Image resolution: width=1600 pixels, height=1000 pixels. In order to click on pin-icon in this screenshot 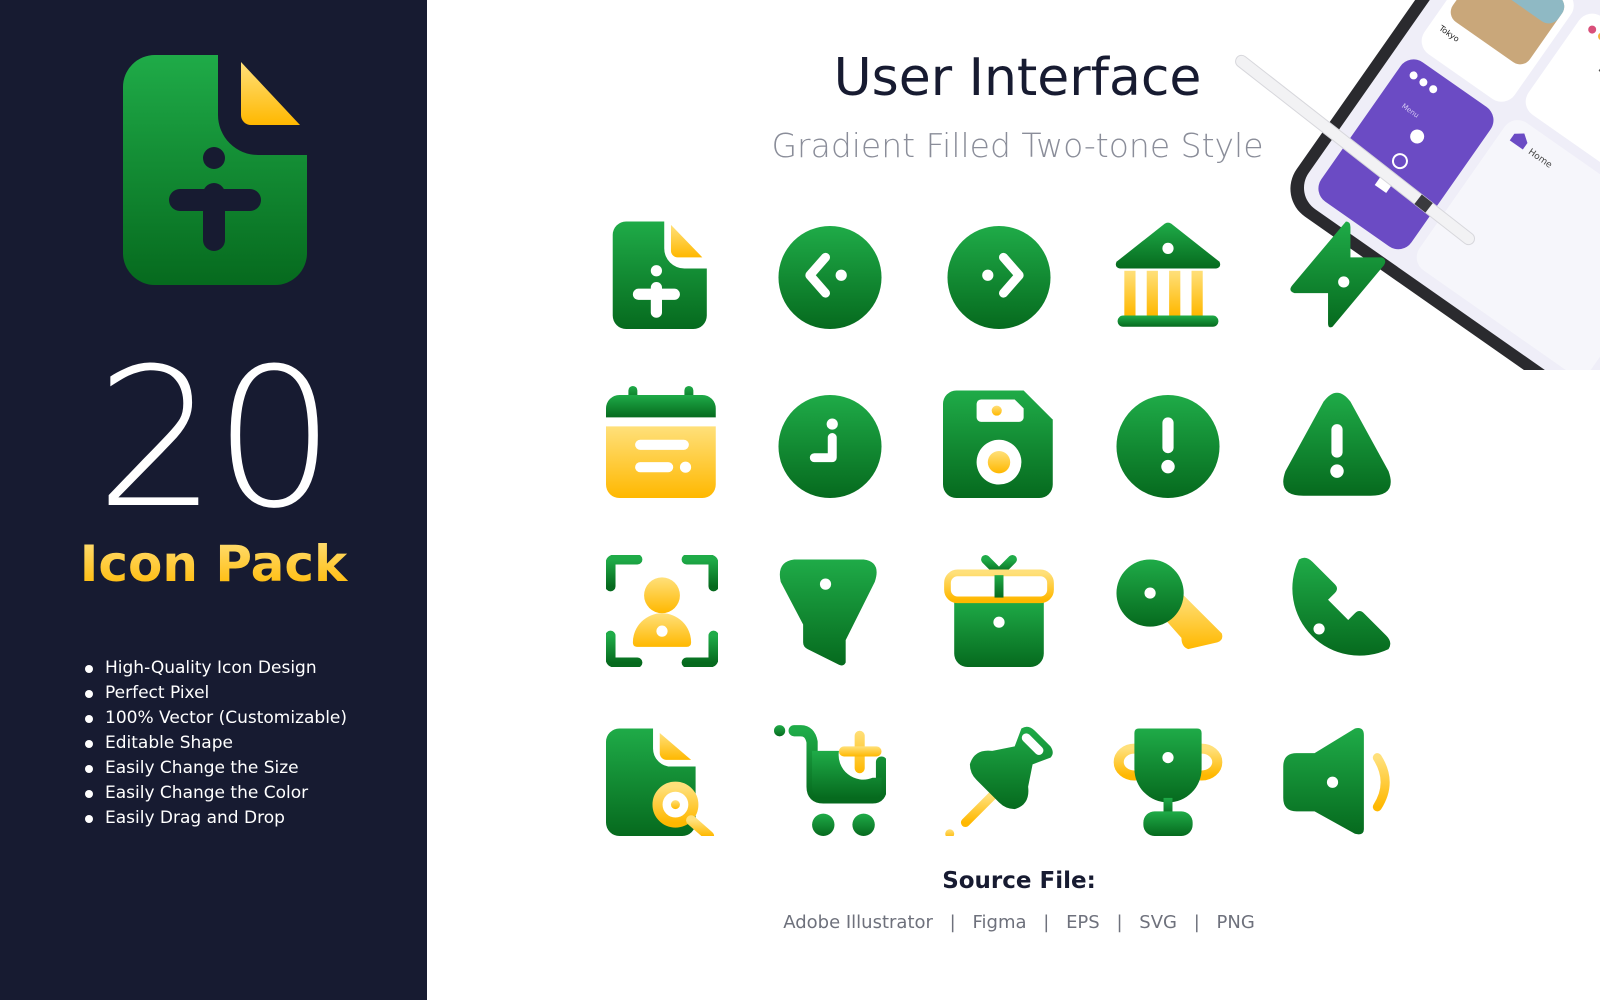, I will do `click(999, 781)`.